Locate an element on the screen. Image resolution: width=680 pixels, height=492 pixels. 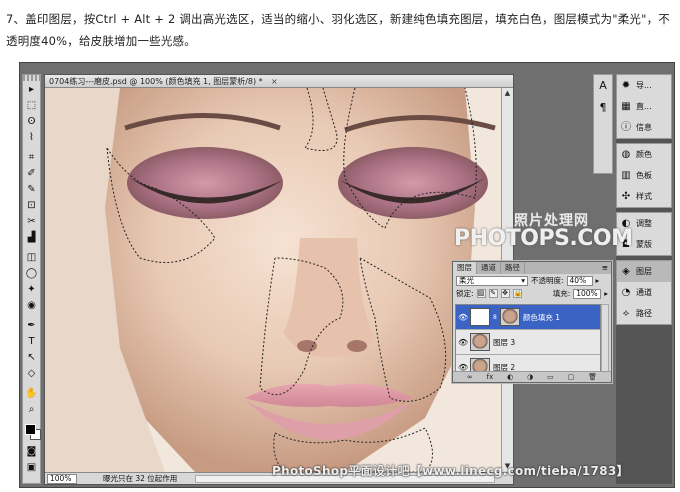
color-swatches is located at coordinates (32, 432).